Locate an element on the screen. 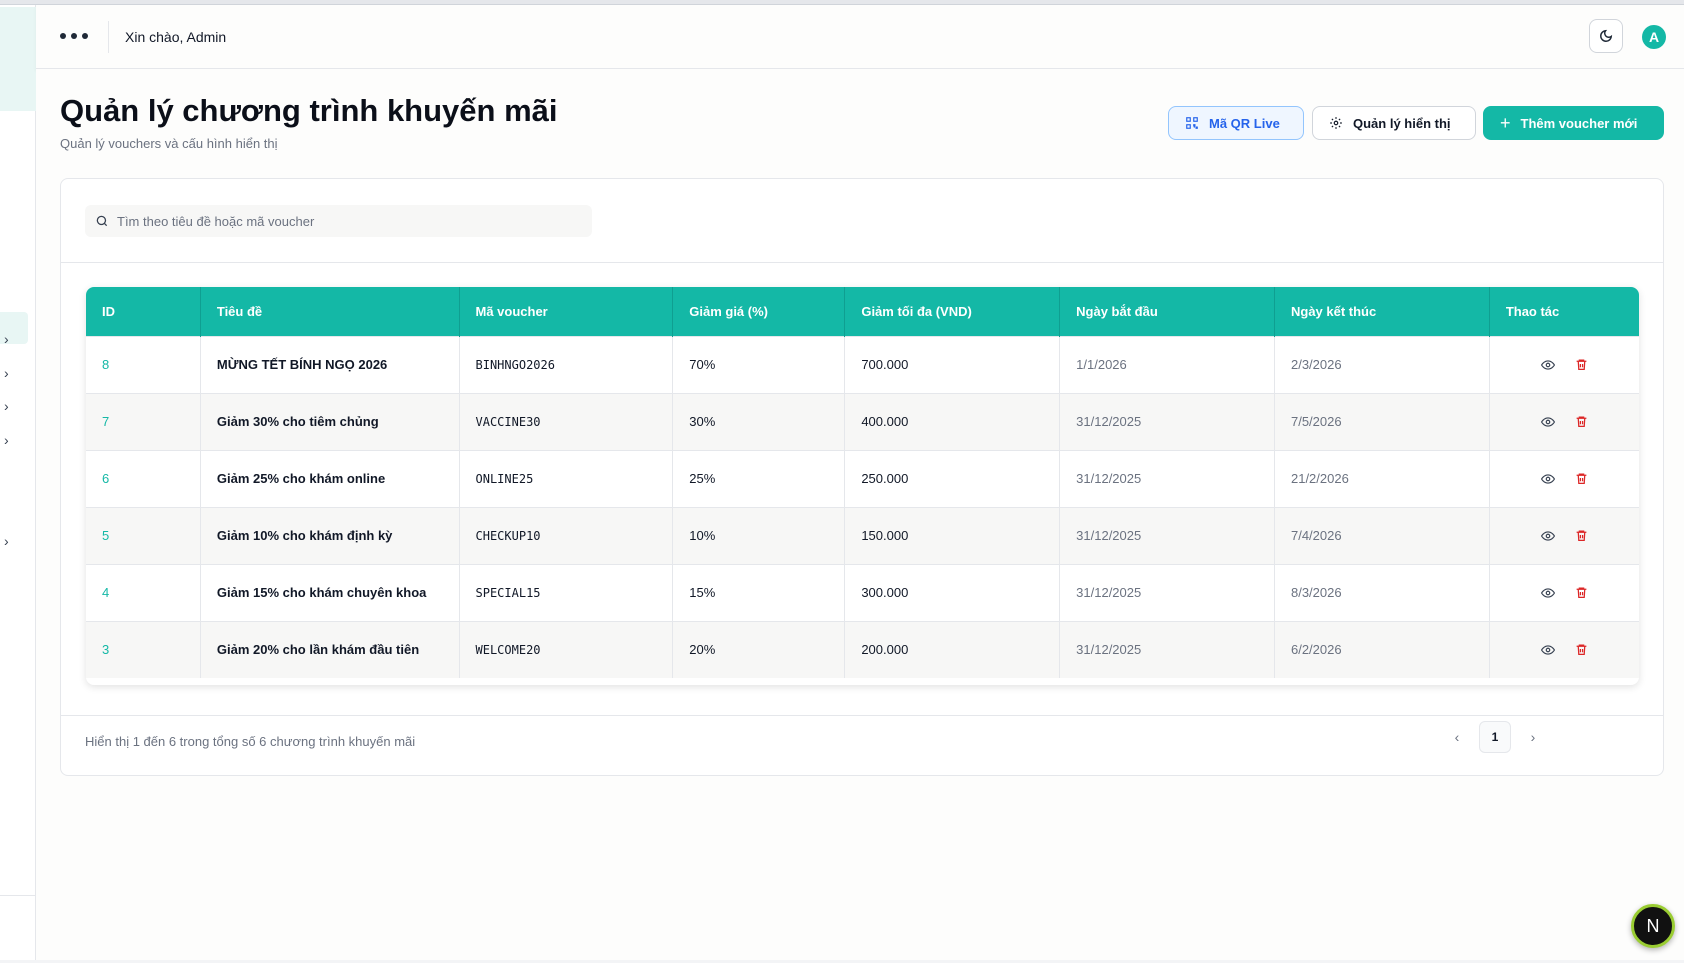 This screenshot has width=1684, height=963. qr-live-button: Mã QR Live is located at coordinates (1236, 123).